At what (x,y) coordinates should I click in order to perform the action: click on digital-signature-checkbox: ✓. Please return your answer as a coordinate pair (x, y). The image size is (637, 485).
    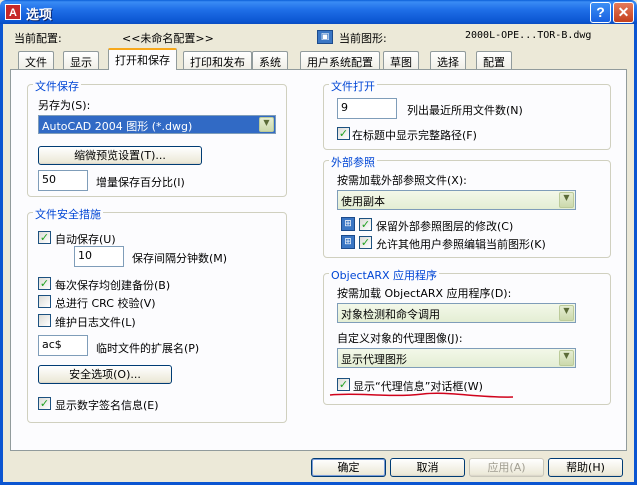
    Looking at the image, I should click on (44, 403).